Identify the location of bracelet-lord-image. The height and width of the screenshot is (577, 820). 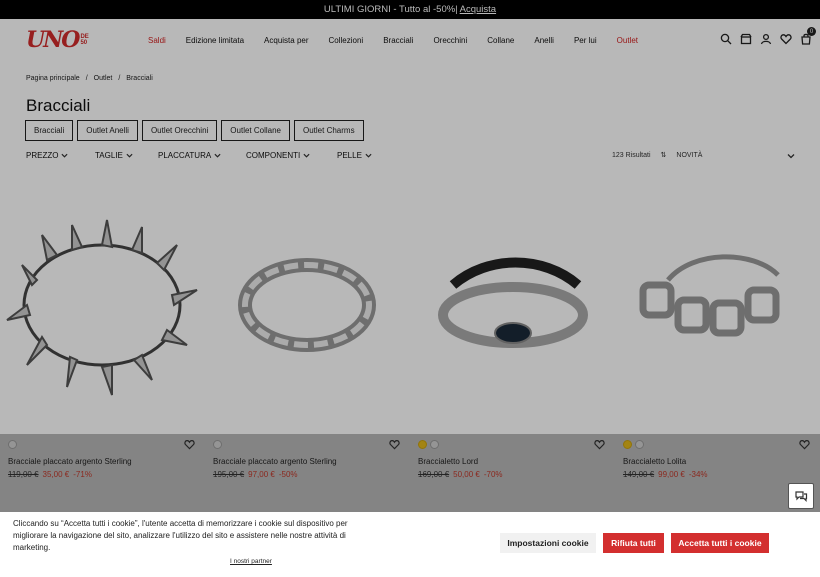
(512, 302).